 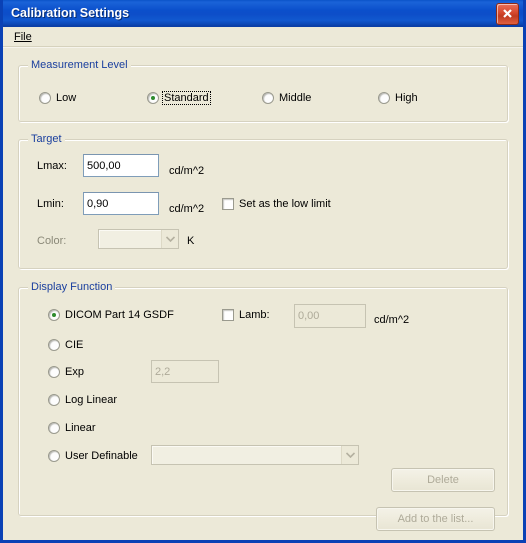 What do you see at coordinates (52, 166) in the screenshot?
I see `lmax-label: Lmax:` at bounding box center [52, 166].